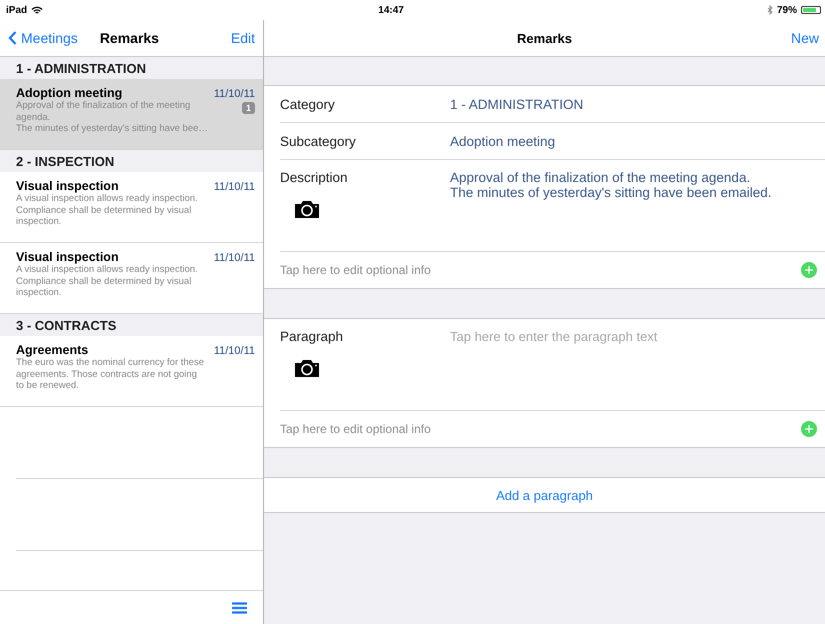 The height and width of the screenshot is (624, 825). I want to click on detail-title: Remarks, so click(544, 38).